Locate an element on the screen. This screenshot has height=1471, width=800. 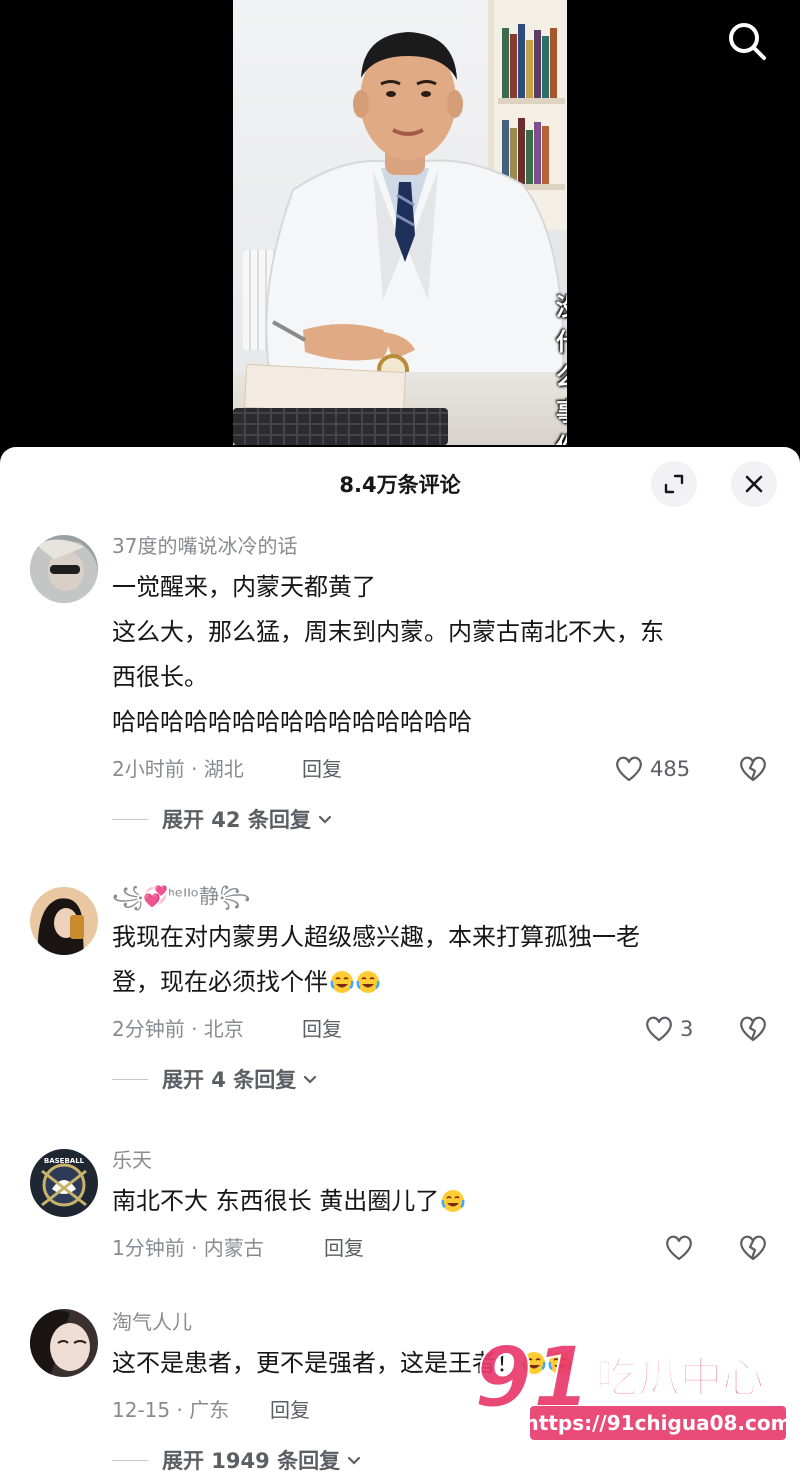
avatar-image: BASEBALL is located at coordinates (64, 1183).